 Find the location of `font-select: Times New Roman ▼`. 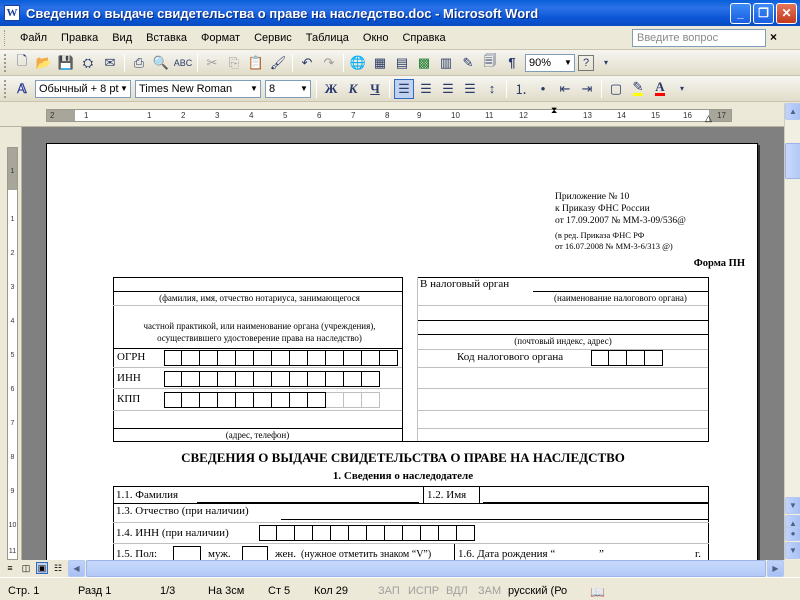

font-select: Times New Roman ▼ is located at coordinates (198, 88).